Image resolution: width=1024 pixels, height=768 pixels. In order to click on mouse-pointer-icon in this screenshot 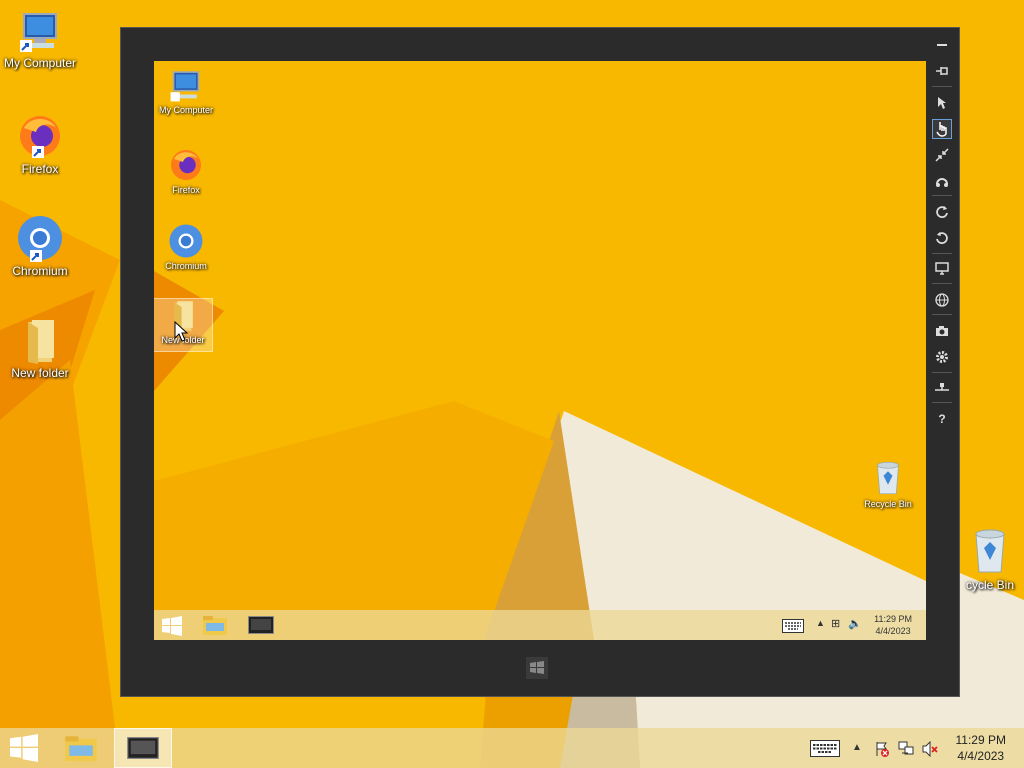, I will do `click(181, 331)`.